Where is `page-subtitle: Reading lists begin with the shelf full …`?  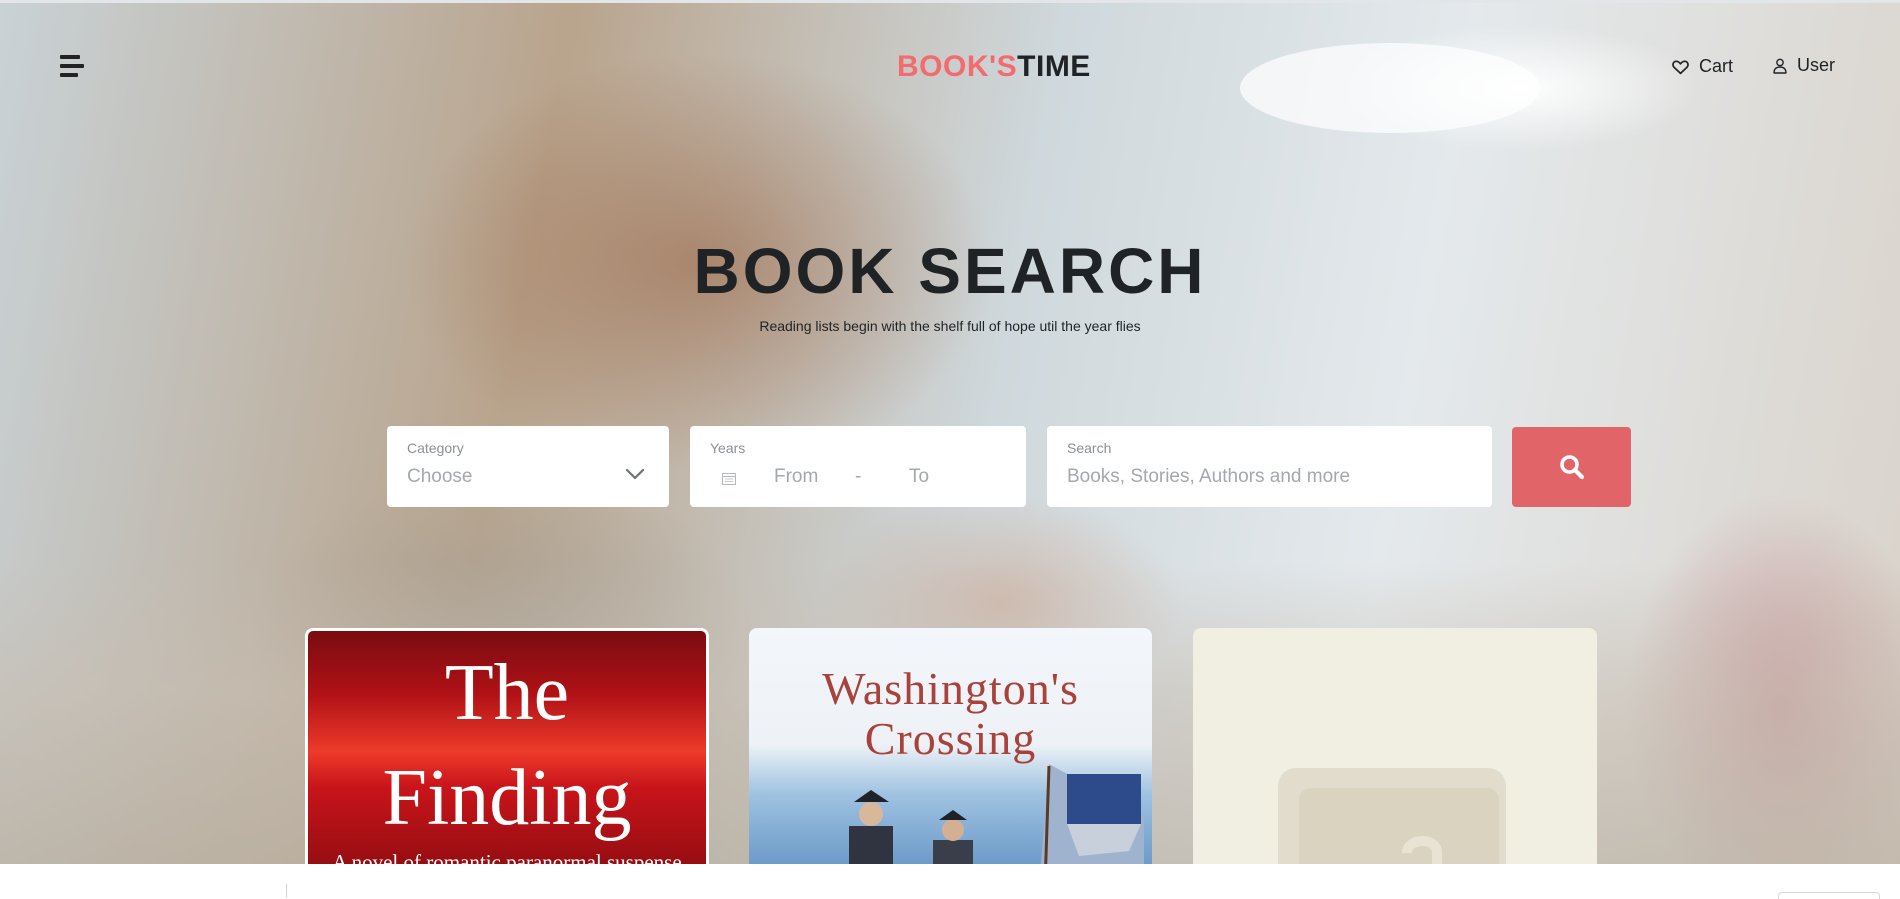 page-subtitle: Reading lists begin with the shelf full … is located at coordinates (950, 326).